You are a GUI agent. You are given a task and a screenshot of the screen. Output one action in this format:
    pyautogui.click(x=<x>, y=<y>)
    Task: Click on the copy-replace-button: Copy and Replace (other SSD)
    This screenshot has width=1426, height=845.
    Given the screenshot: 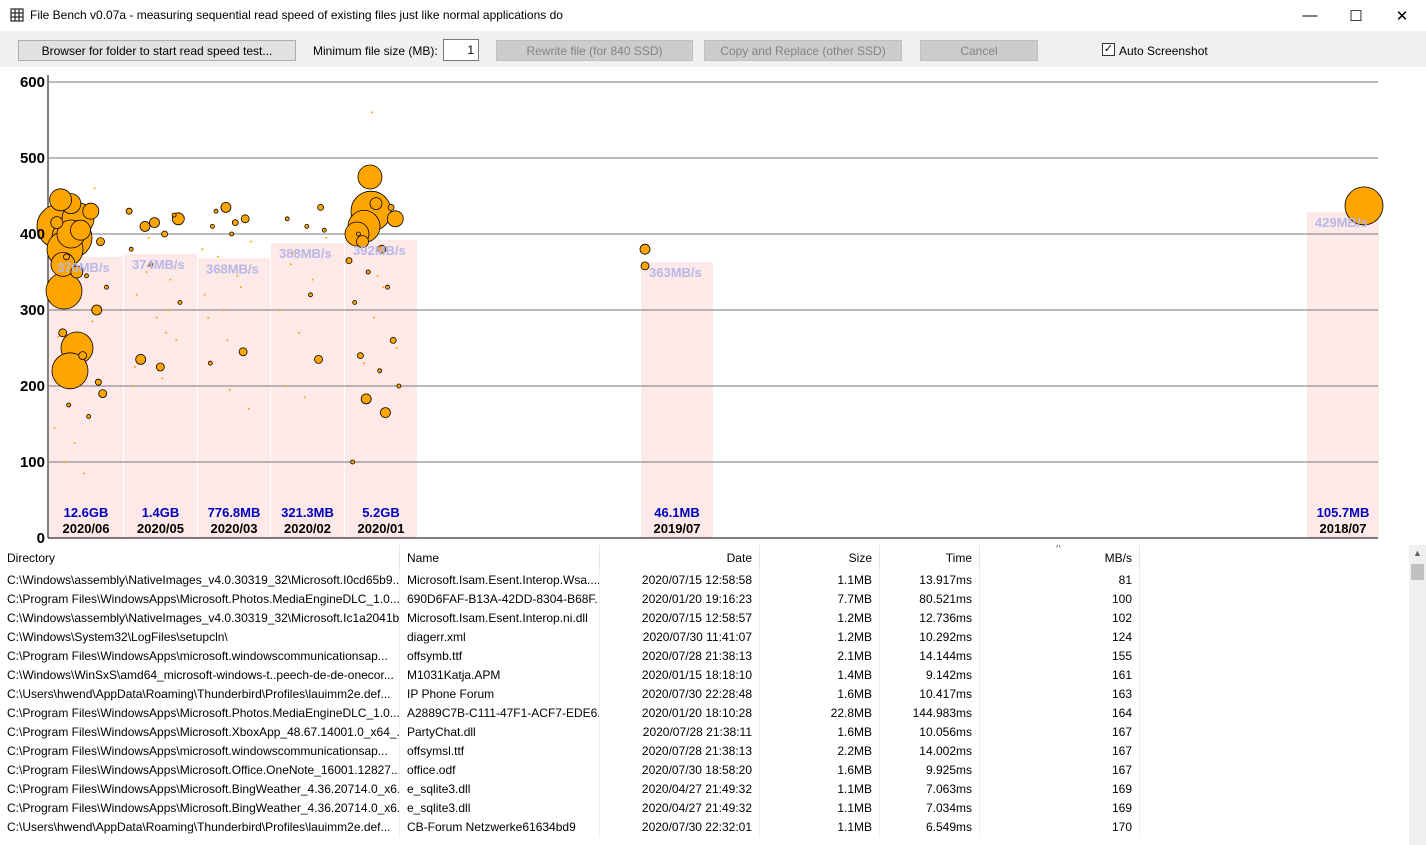 What is the action you would take?
    pyautogui.click(x=803, y=50)
    